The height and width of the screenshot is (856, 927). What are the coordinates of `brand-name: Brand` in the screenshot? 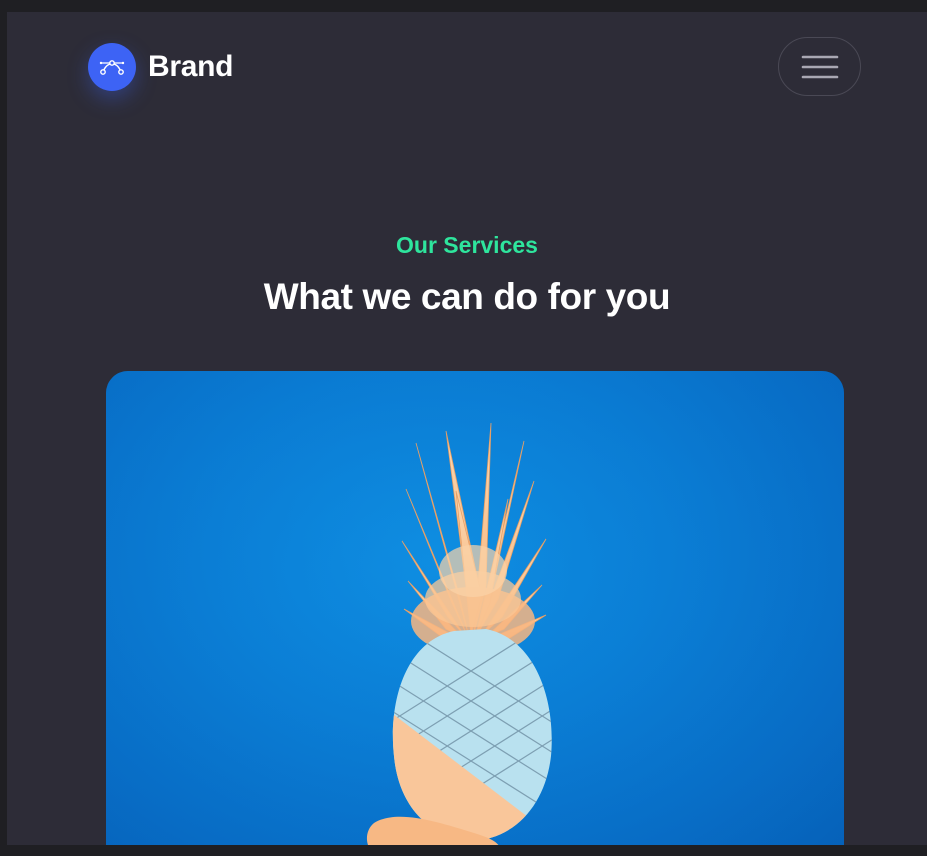 It's located at (191, 66).